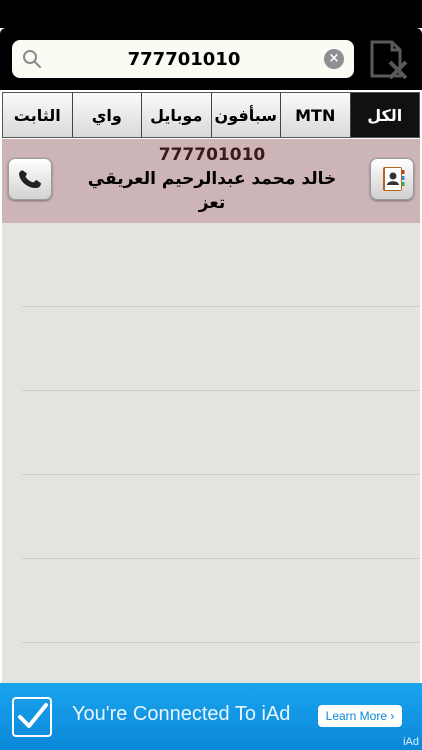  I want to click on document-delete-icon, so click(388, 59).